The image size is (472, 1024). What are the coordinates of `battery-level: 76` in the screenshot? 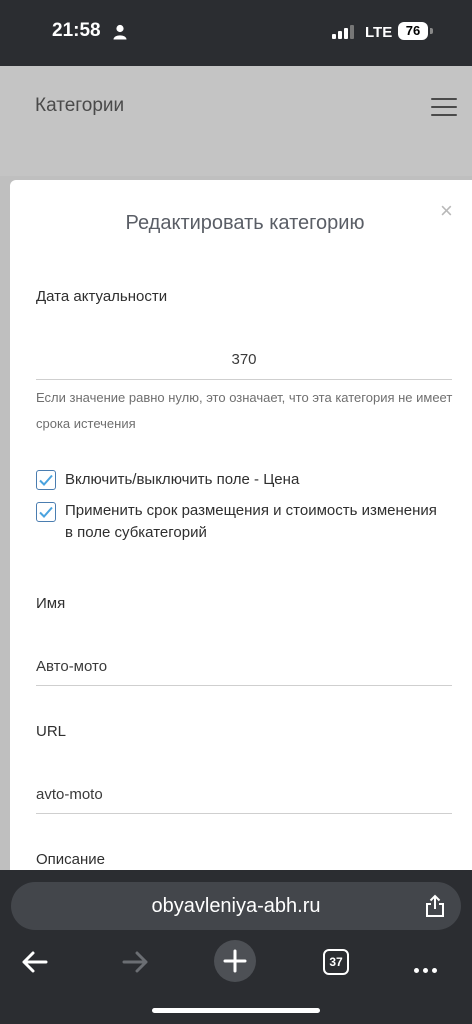 It's located at (413, 31).